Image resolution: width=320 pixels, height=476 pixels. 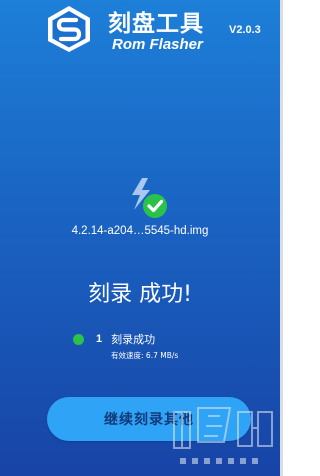 What do you see at coordinates (69, 29) in the screenshot?
I see `rom-flasher-logo-icon` at bounding box center [69, 29].